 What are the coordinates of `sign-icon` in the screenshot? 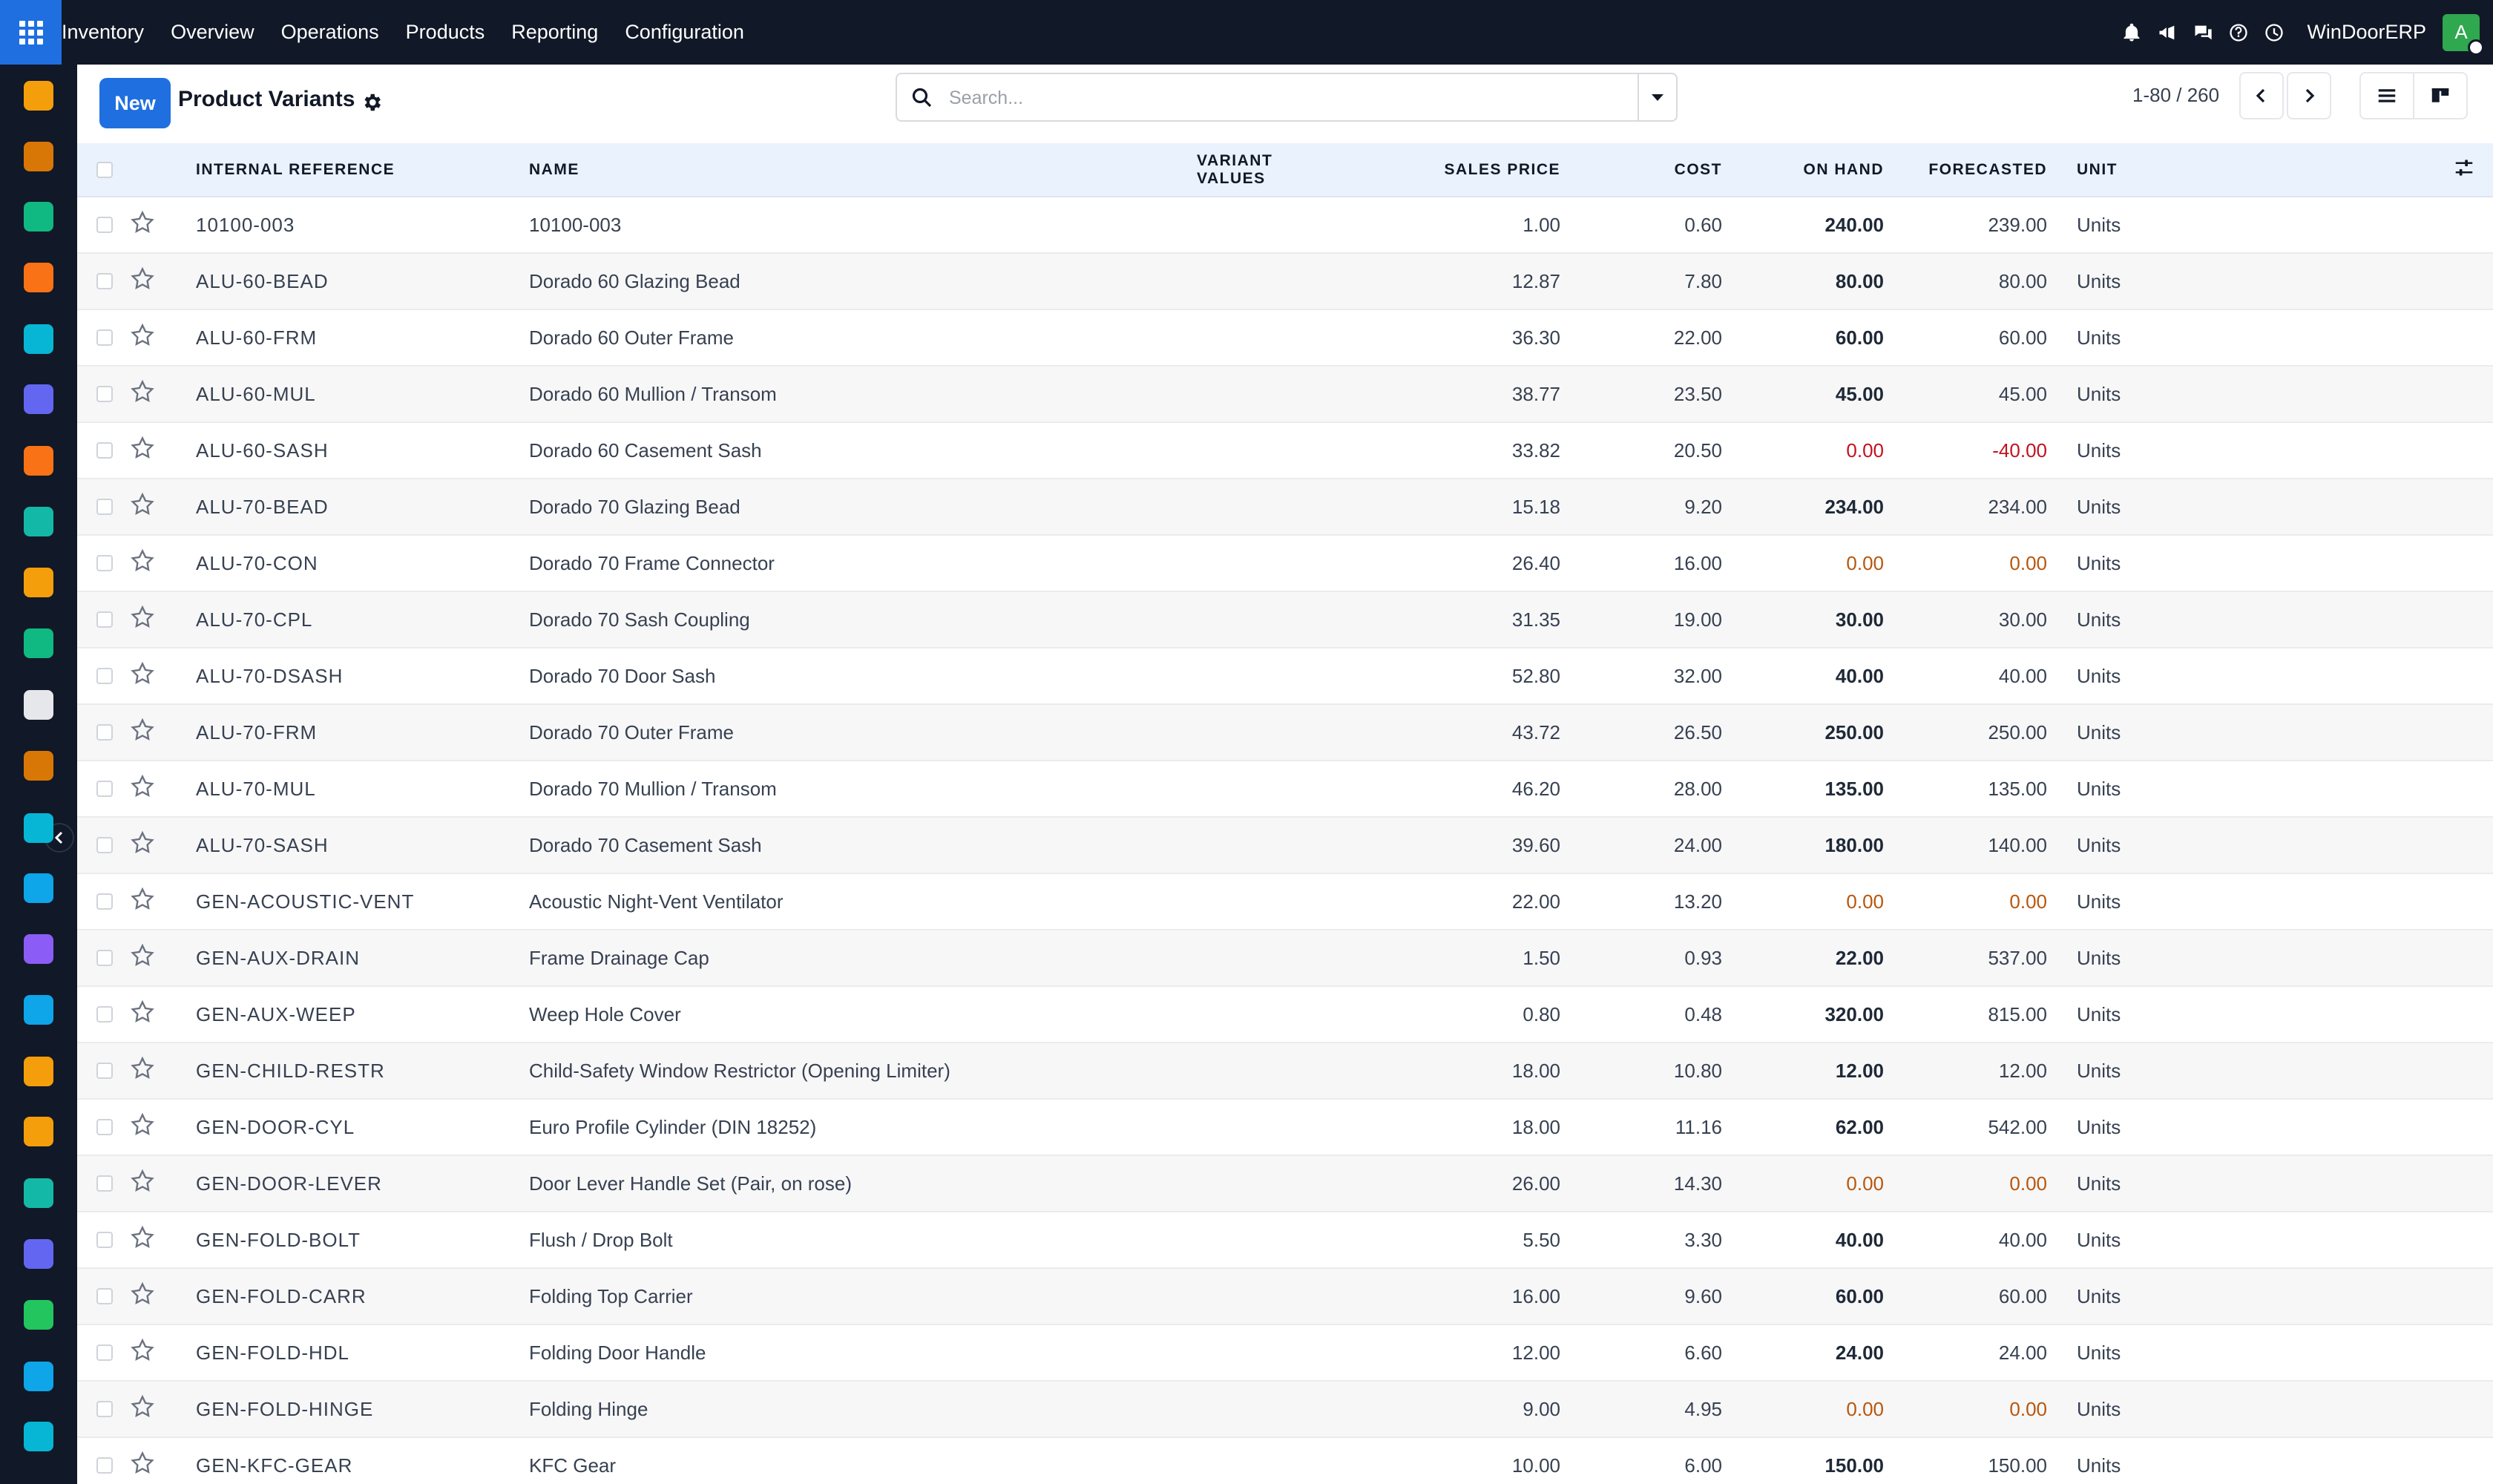 It's located at (38, 1193).